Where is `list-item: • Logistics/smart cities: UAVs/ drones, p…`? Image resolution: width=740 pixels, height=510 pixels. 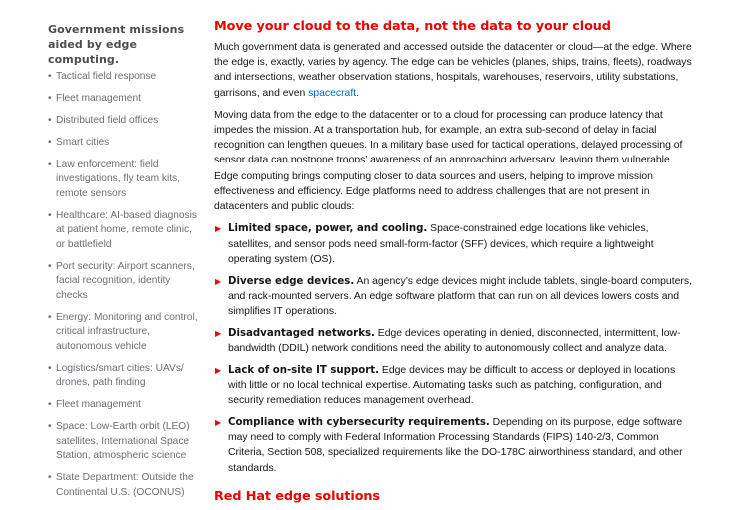
list-item: • Logistics/smart cities: UAVs/ drones, p… is located at coordinates (123, 376).